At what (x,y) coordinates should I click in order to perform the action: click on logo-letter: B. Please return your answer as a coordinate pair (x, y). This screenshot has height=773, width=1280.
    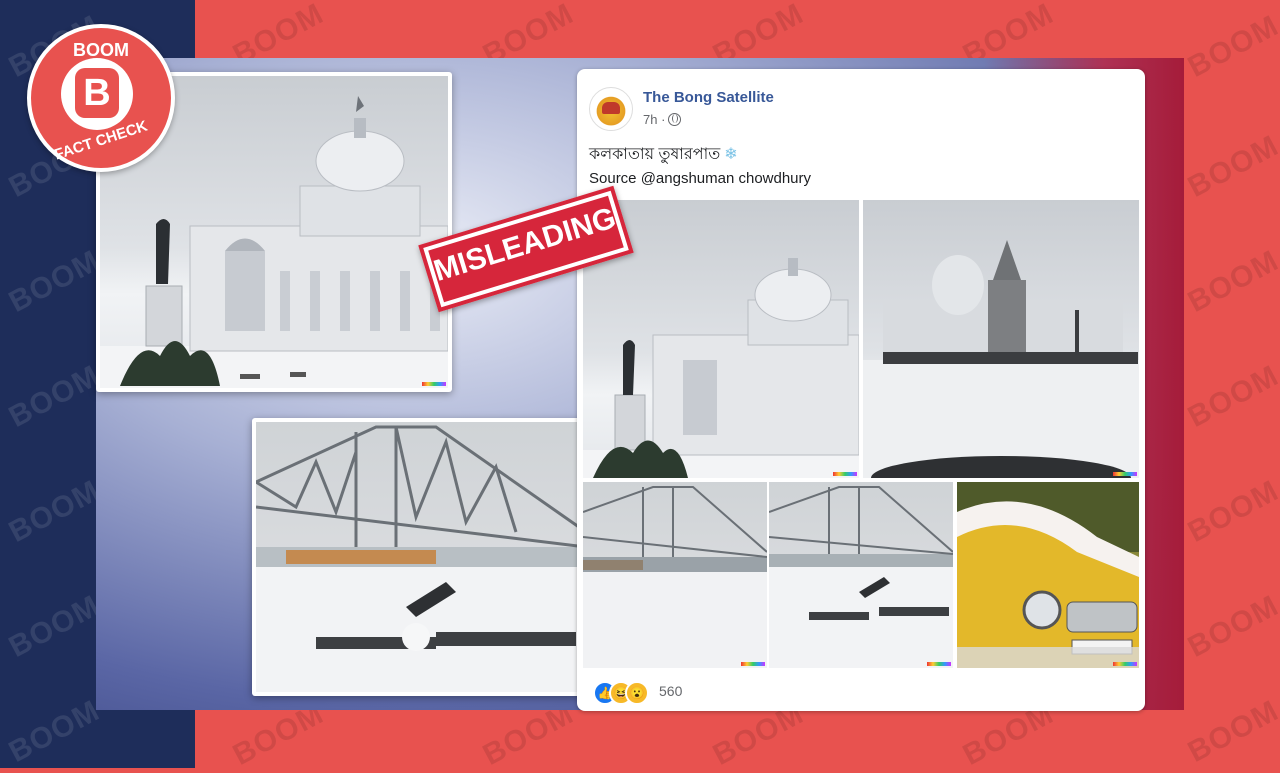
    Looking at the image, I should click on (97, 93).